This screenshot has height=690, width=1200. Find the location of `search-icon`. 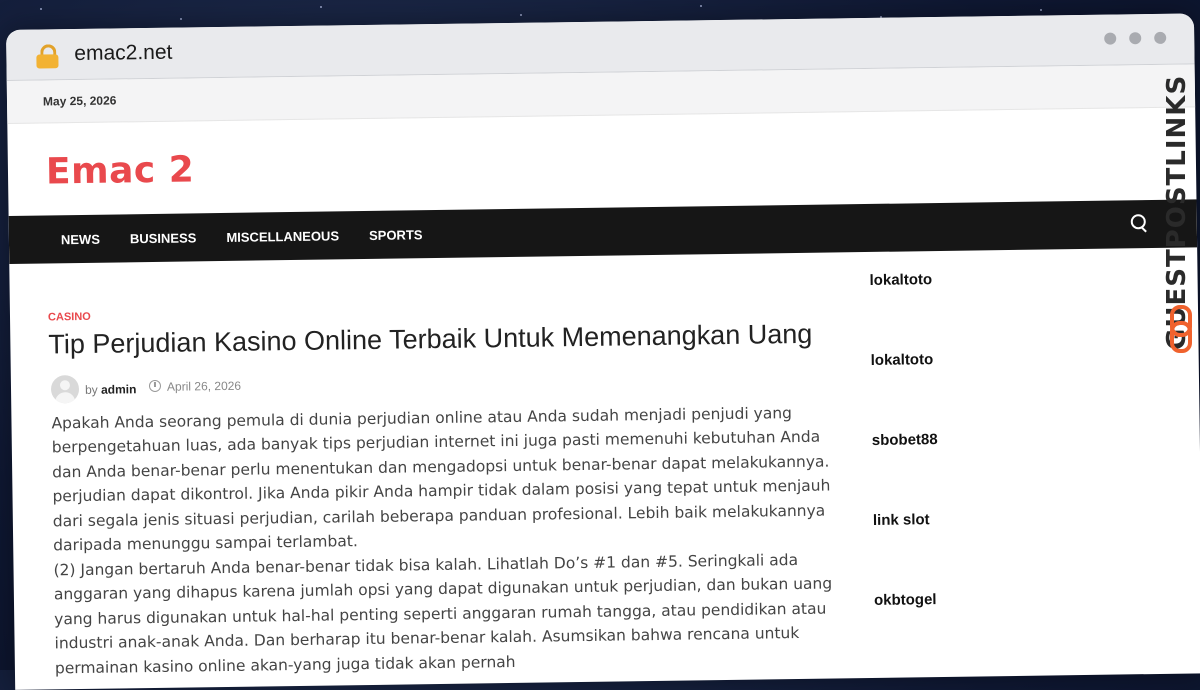

search-icon is located at coordinates (1139, 223).